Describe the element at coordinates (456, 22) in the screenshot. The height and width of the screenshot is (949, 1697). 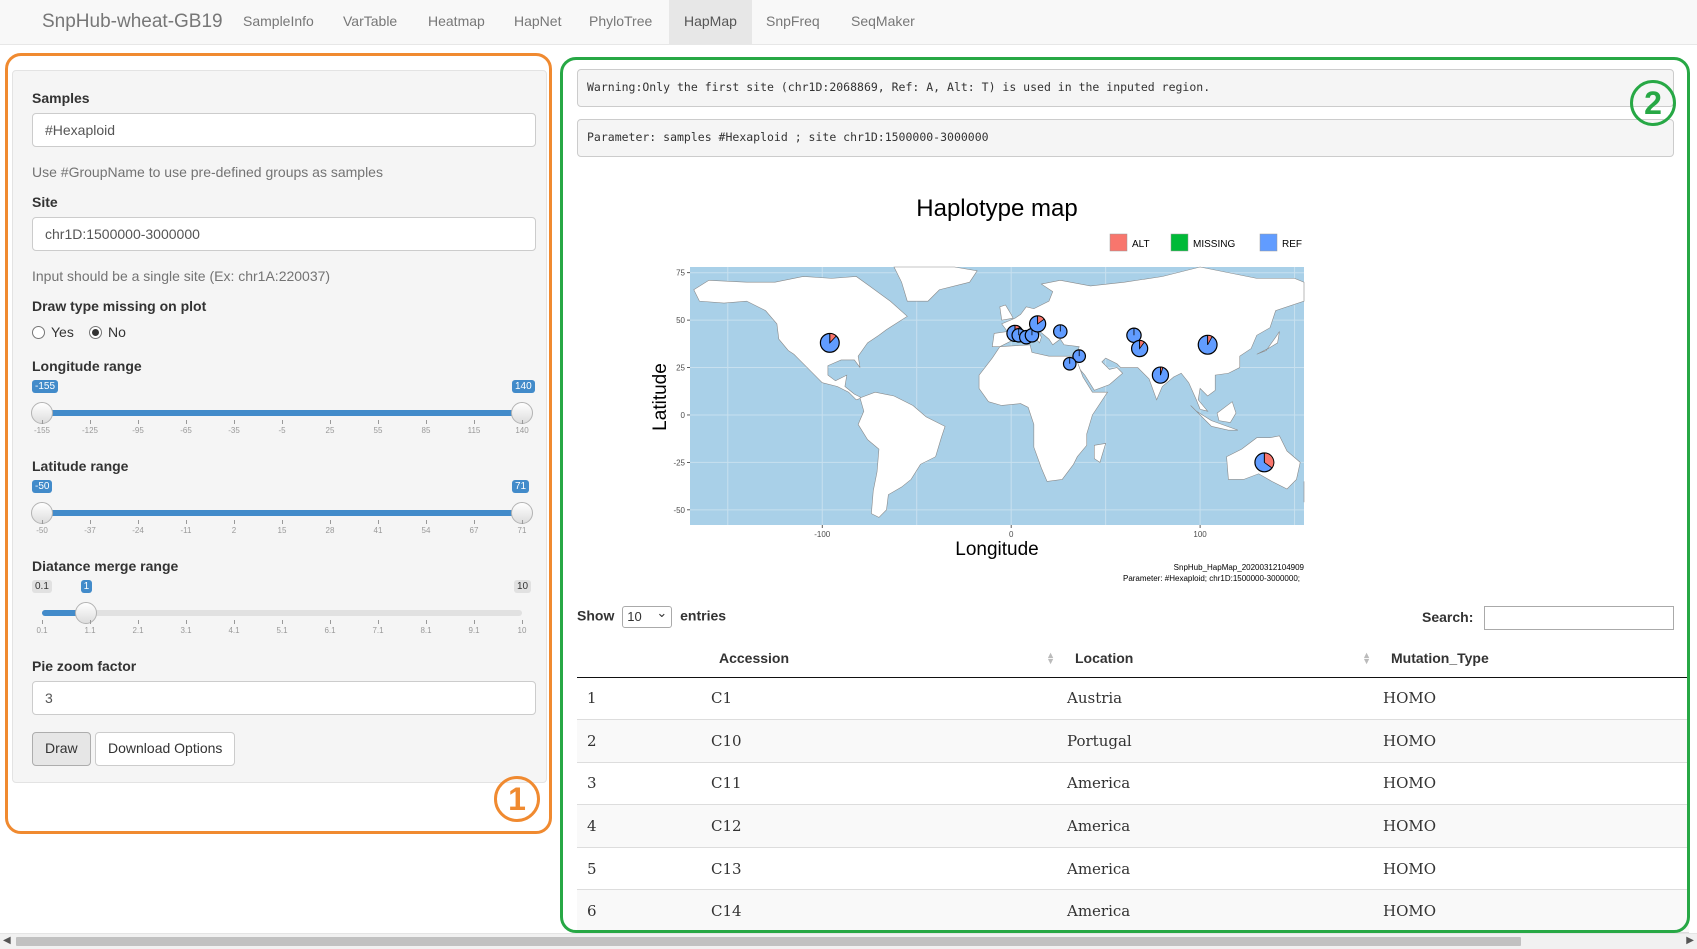
I see `nav-tab-heatmap: Heatmap` at that location.